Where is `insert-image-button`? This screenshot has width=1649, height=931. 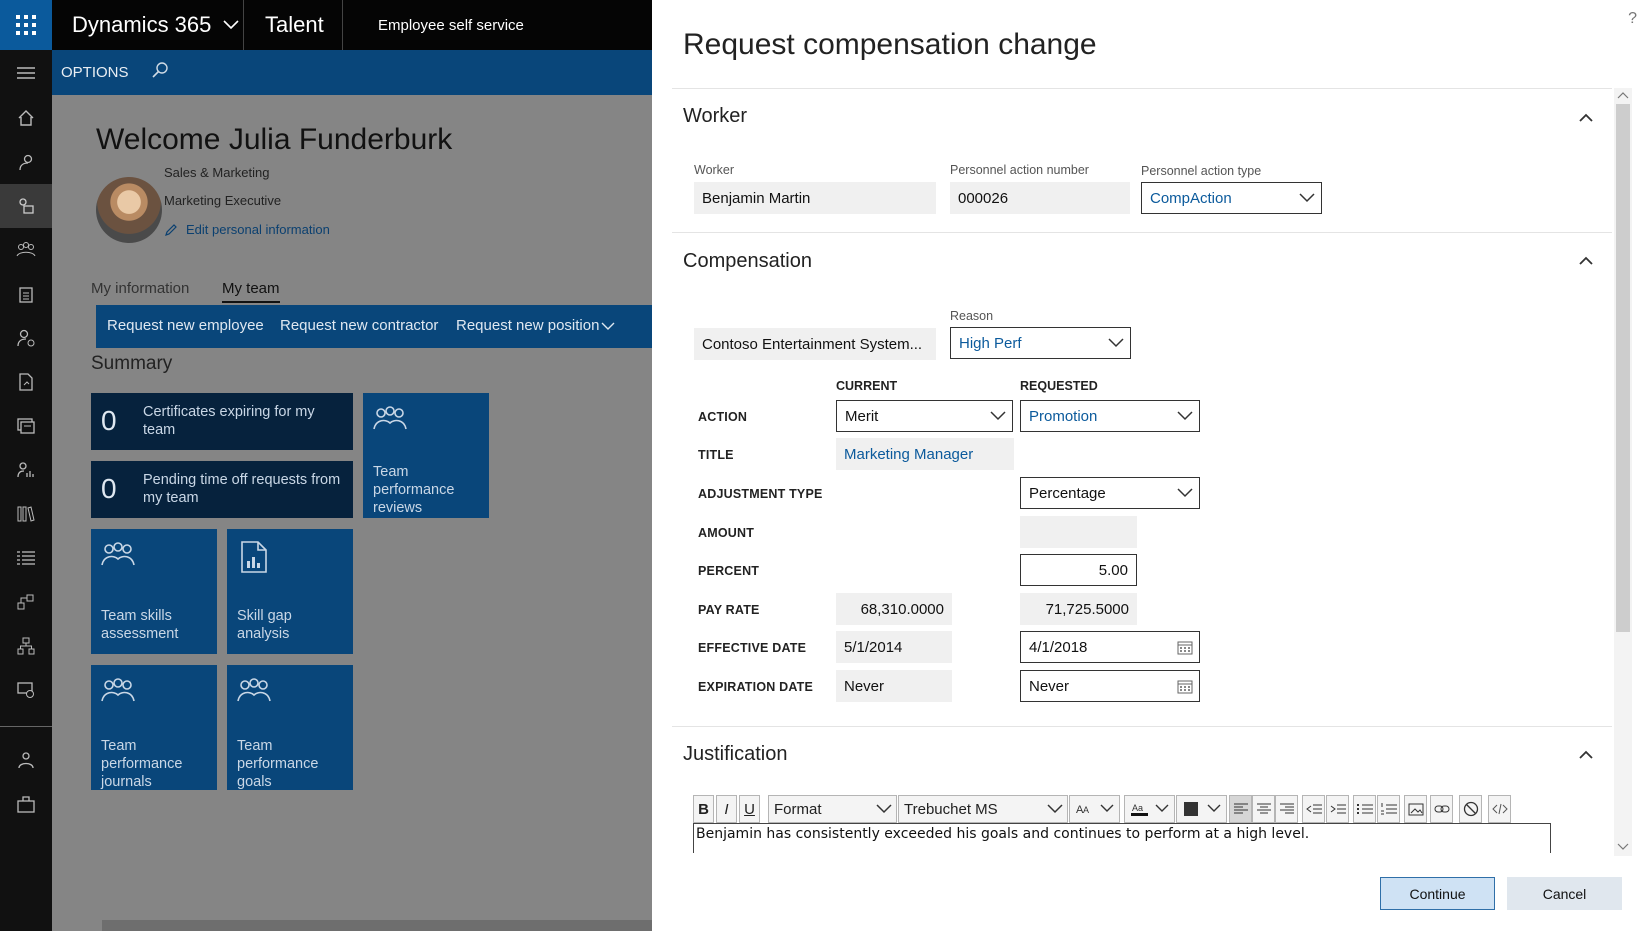 insert-image-button is located at coordinates (1415, 809).